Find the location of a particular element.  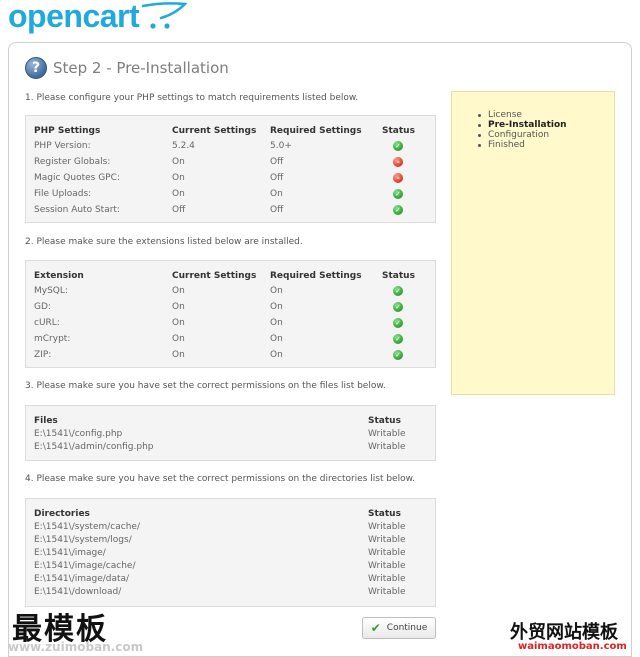

table-row: Session Auto Start: Off Off ✓ is located at coordinates (230, 211).